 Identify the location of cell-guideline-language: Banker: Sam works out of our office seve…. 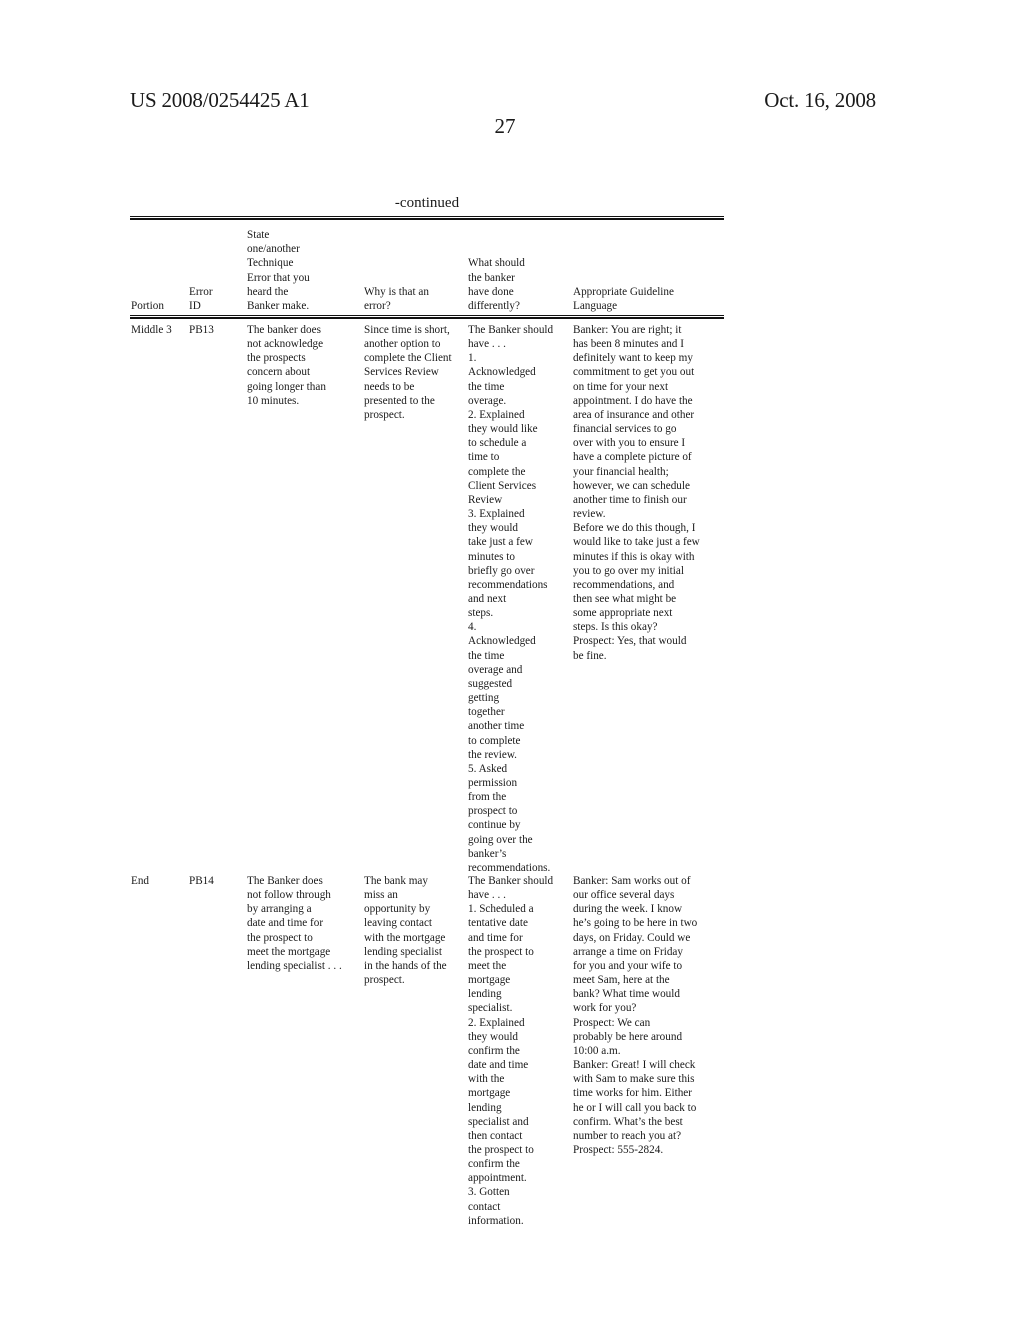
(635, 1015).